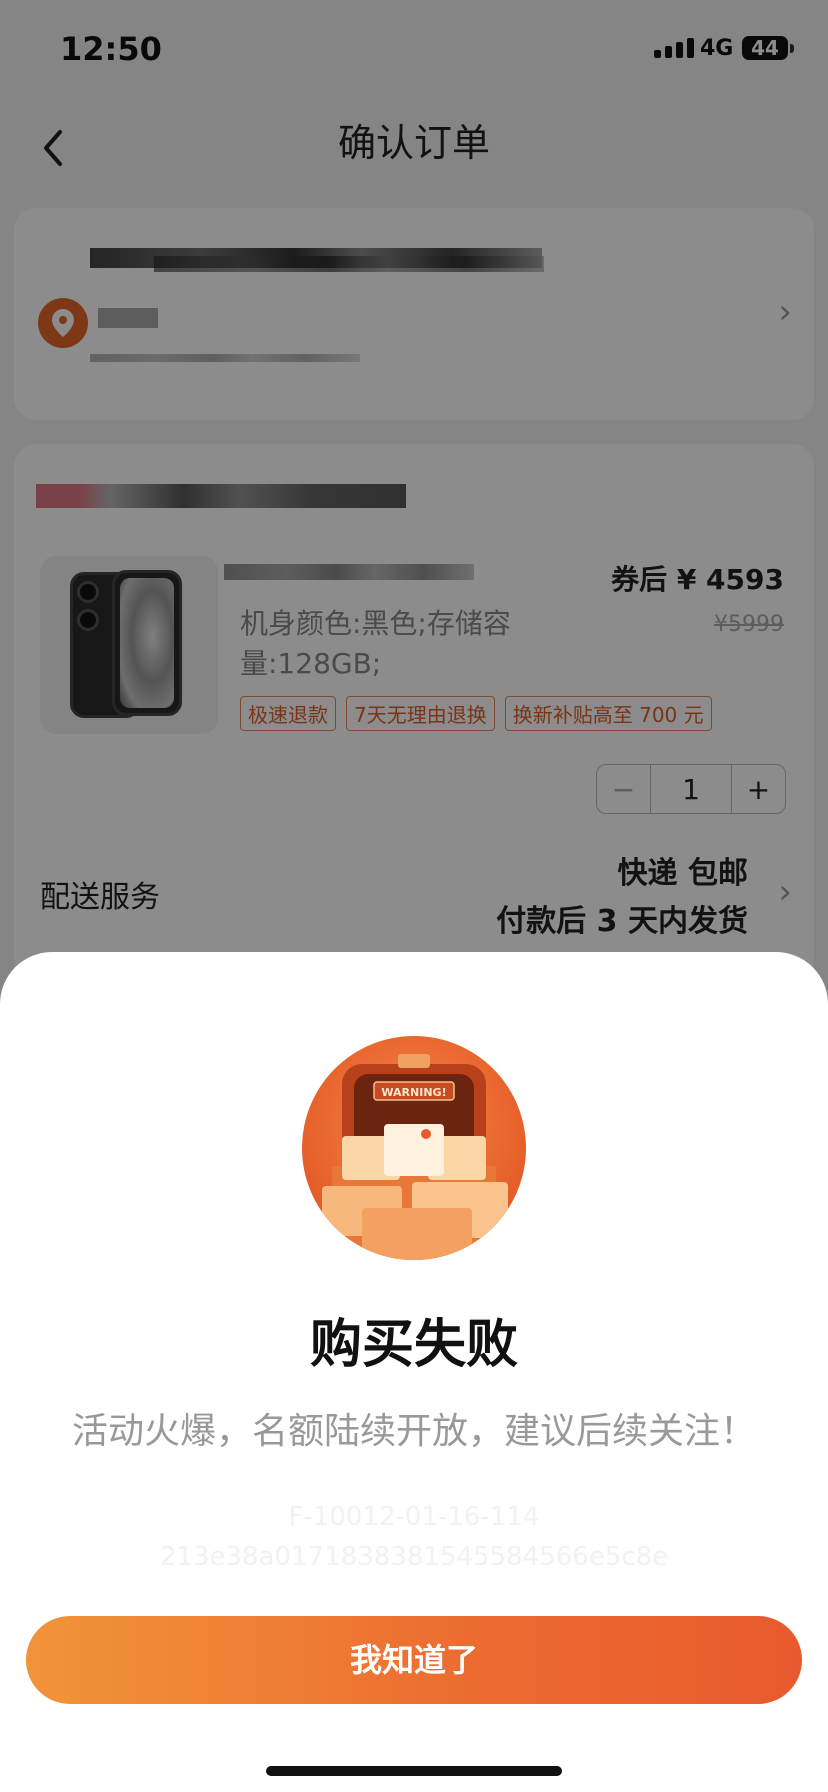  Describe the element at coordinates (414, 1660) in the screenshot. I see `acknowledge-button: 我知道了` at that location.